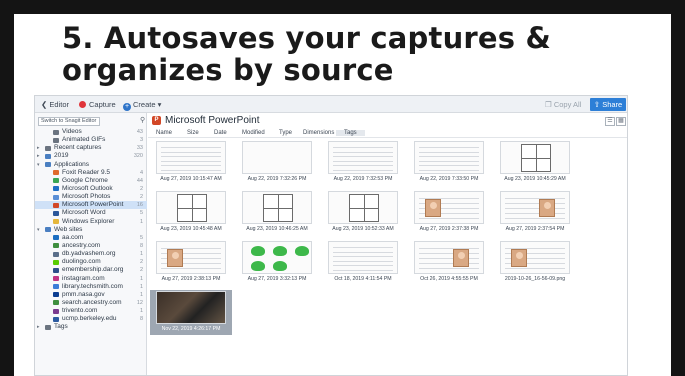  I want to click on sidebar-item: instagram.com 1, so click(91, 279).